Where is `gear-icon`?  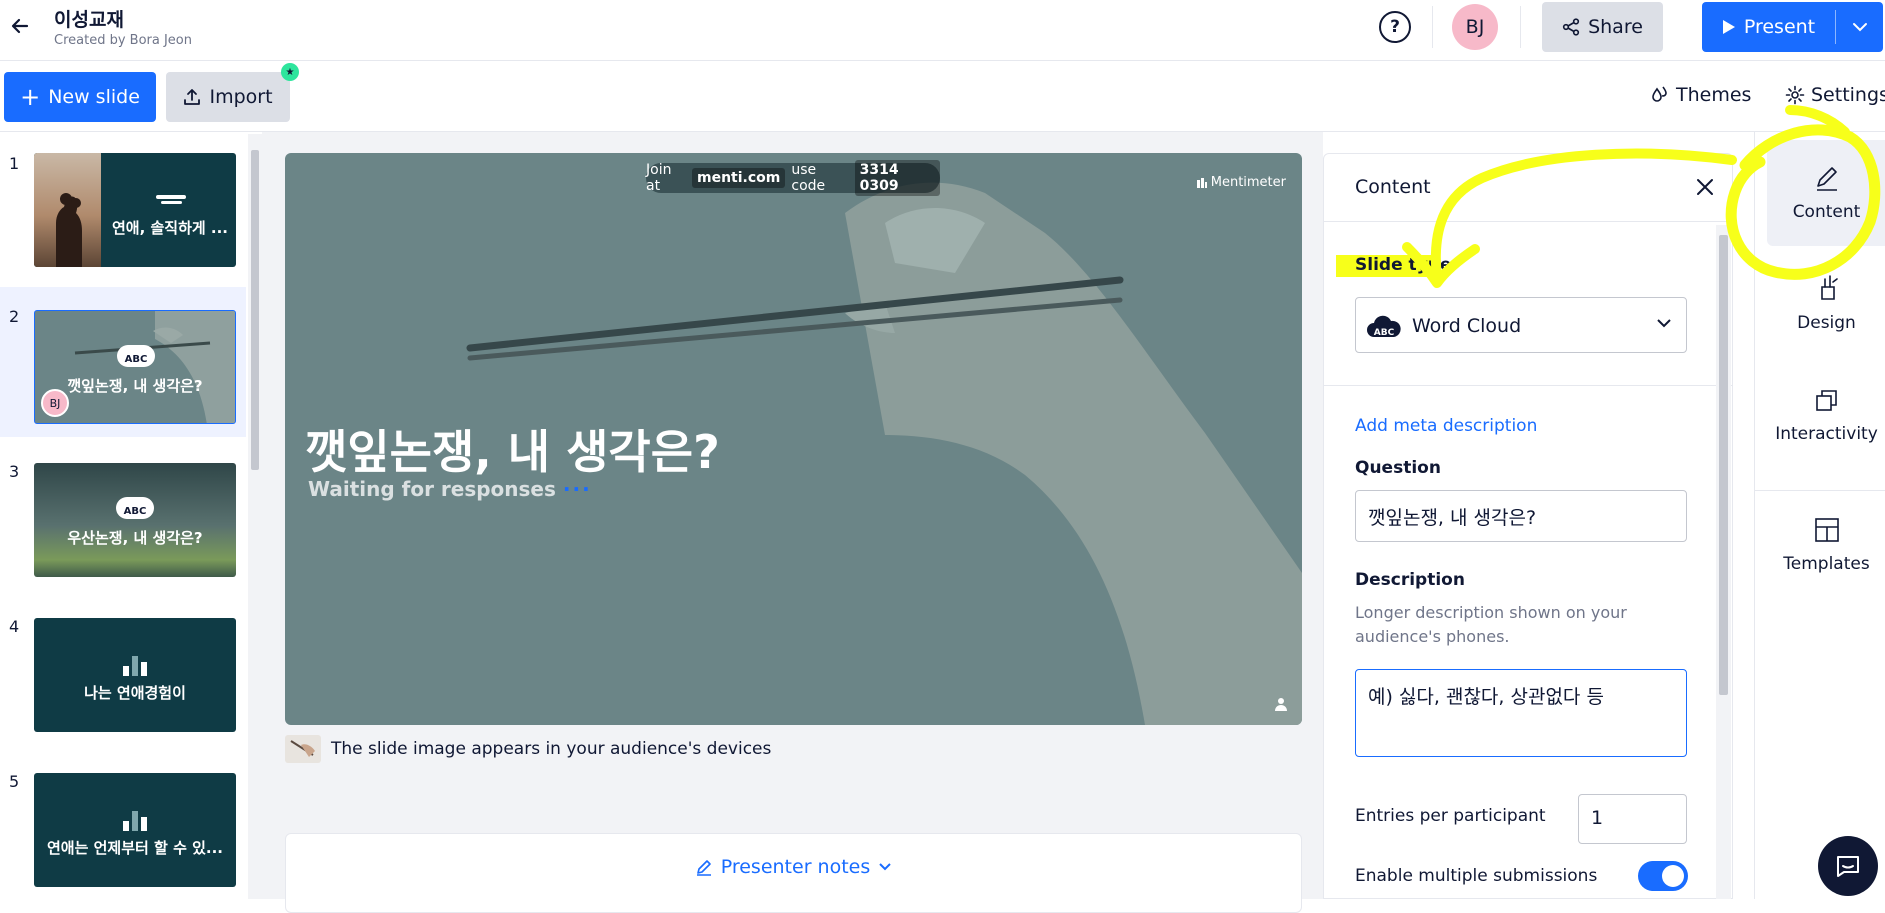 gear-icon is located at coordinates (1795, 95).